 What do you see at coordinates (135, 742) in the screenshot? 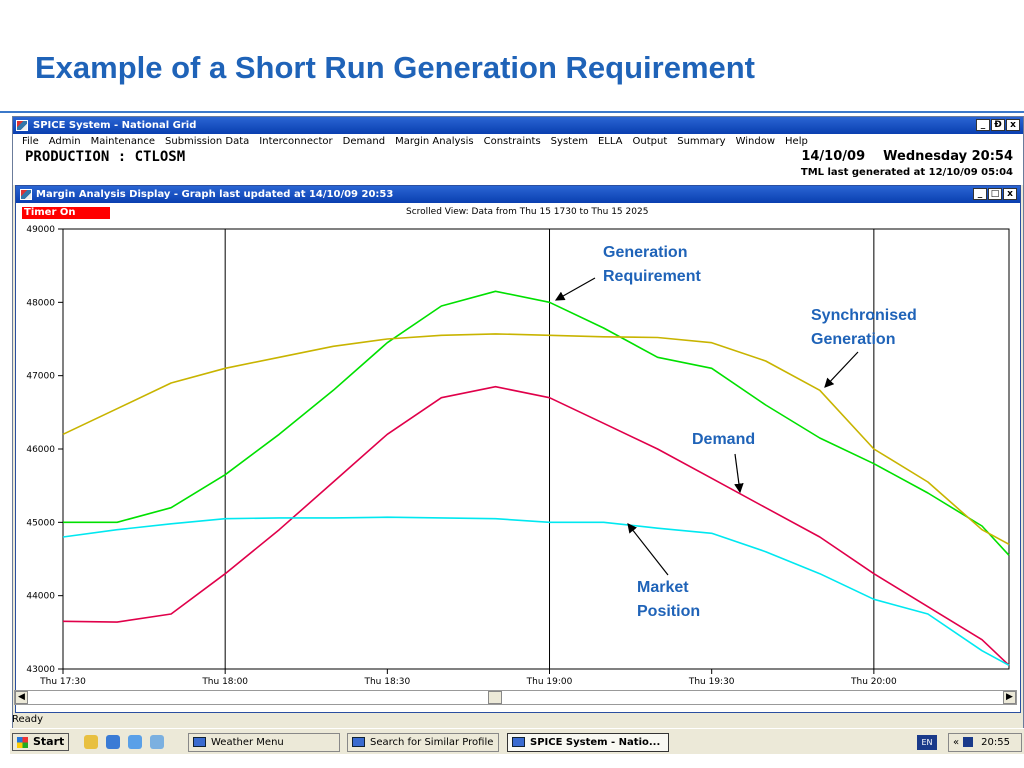
I see `ie-icon` at bounding box center [135, 742].